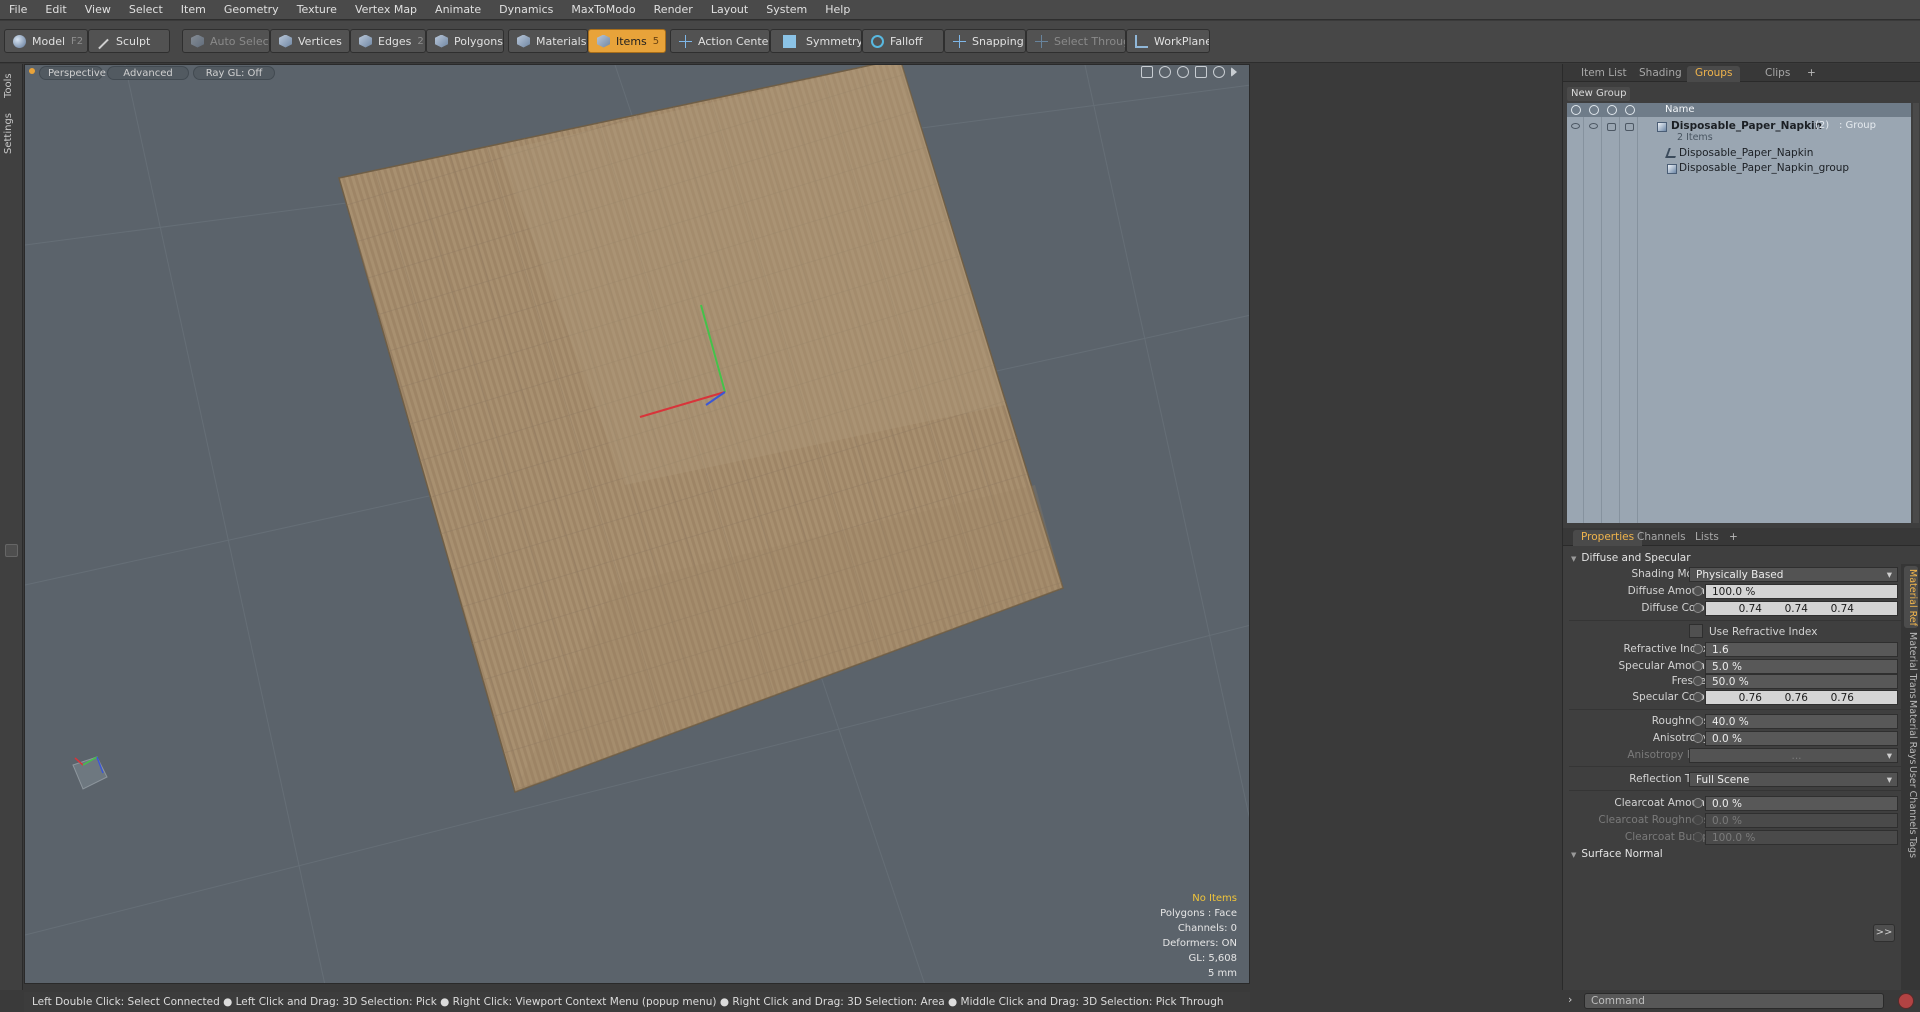 Image resolution: width=1920 pixels, height=1012 pixels. What do you see at coordinates (458, 10) in the screenshot?
I see `menu-animate: Animate` at bounding box center [458, 10].